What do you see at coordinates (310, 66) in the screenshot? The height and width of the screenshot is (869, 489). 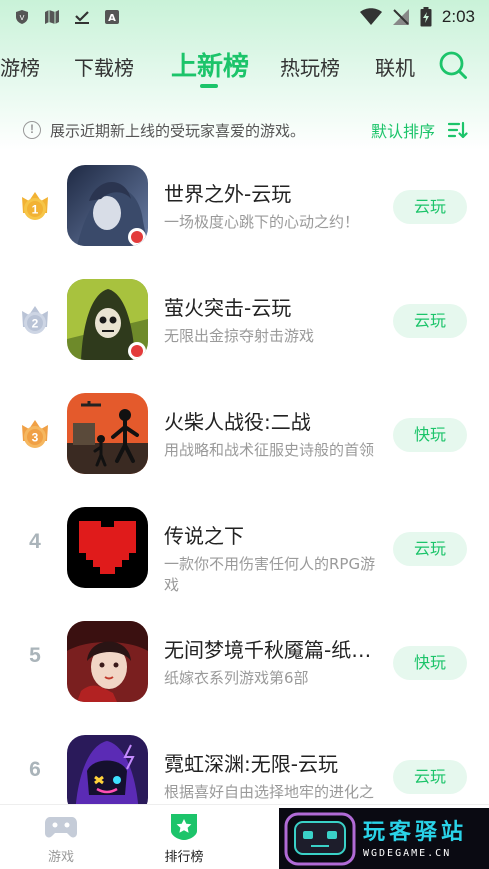 I see `tab-hot-rank: 热玩榜` at bounding box center [310, 66].